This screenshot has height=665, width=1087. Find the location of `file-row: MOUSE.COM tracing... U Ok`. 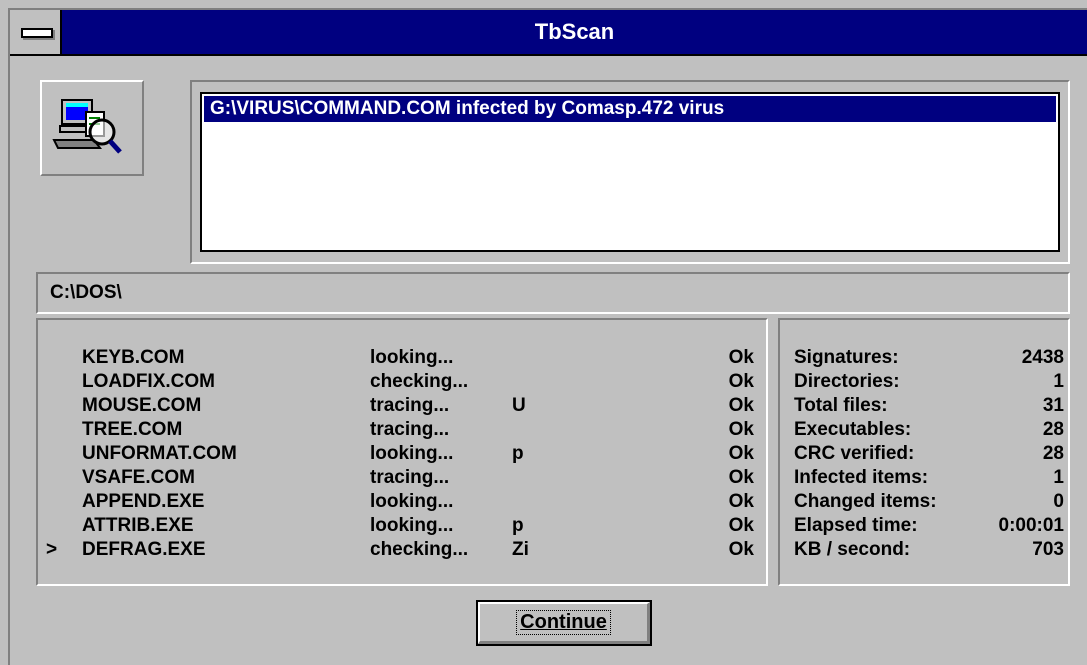

file-row: MOUSE.COM tracing... U Ok is located at coordinates (402, 406).